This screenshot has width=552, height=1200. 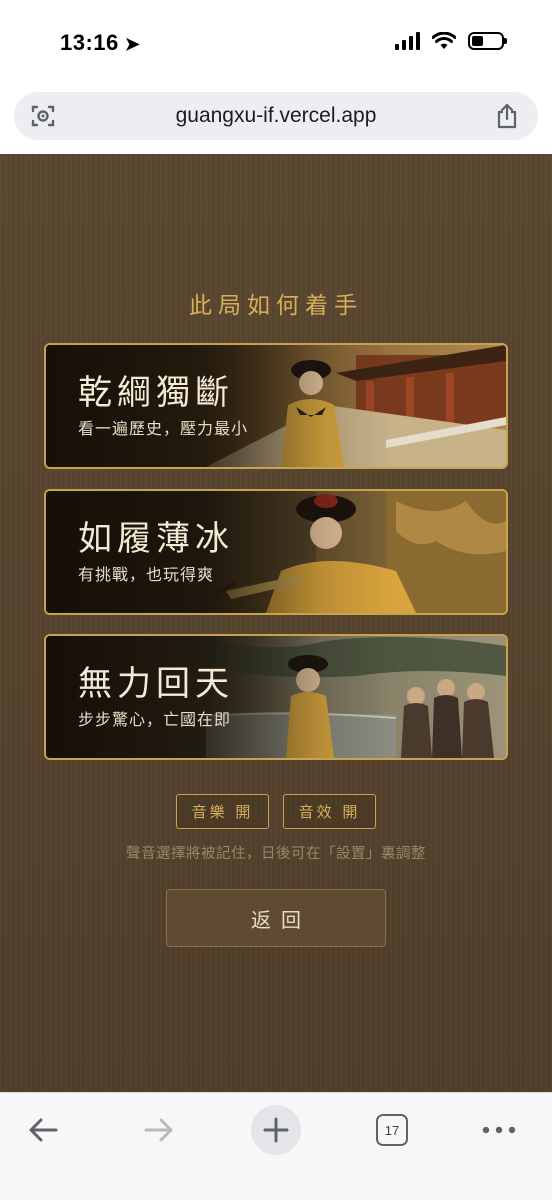 I want to click on more-menu-button, so click(x=499, y=1130).